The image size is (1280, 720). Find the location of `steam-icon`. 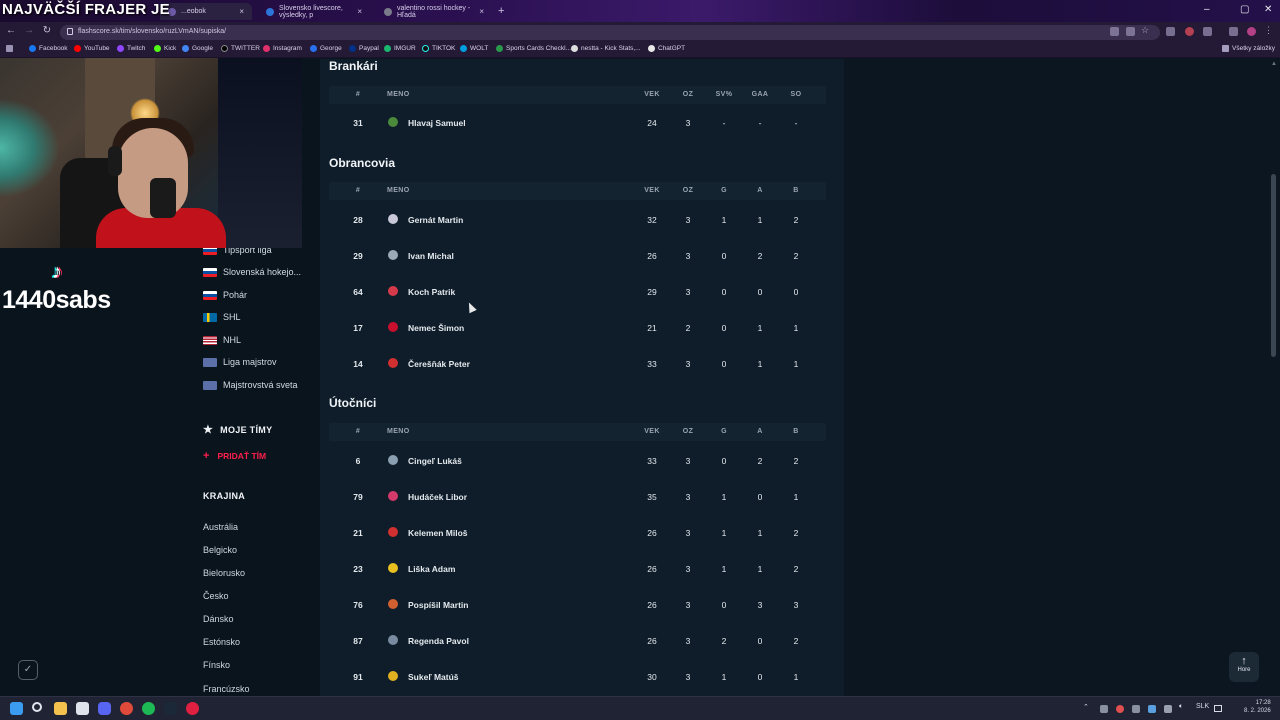

steam-icon is located at coordinates (170, 708).